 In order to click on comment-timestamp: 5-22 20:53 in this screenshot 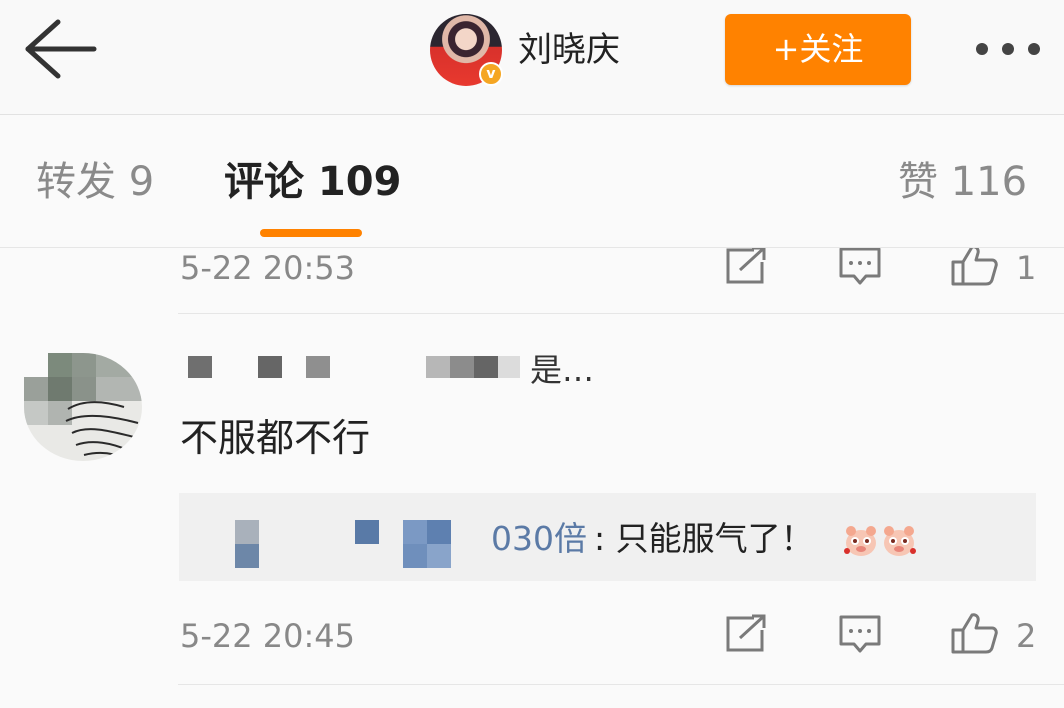, I will do `click(268, 268)`.